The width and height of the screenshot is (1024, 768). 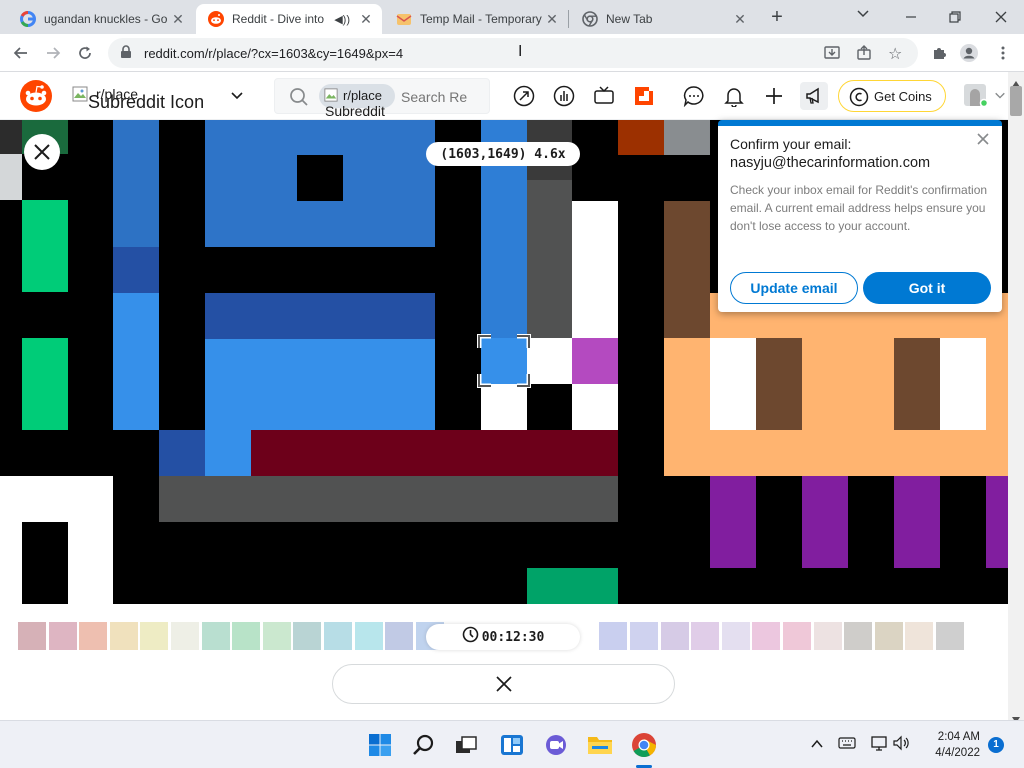 I want to click on task-view-icon, so click(x=466, y=745).